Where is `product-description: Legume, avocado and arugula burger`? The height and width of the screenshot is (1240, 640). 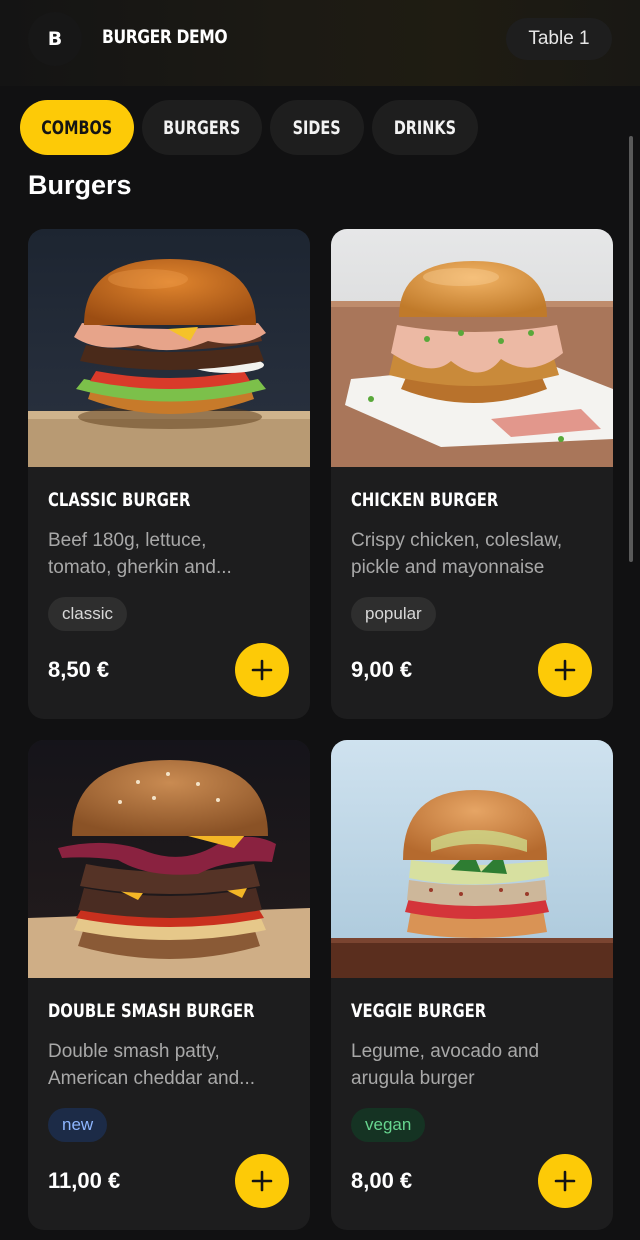
product-description: Legume, avocado and arugula burger is located at coordinates (473, 1065).